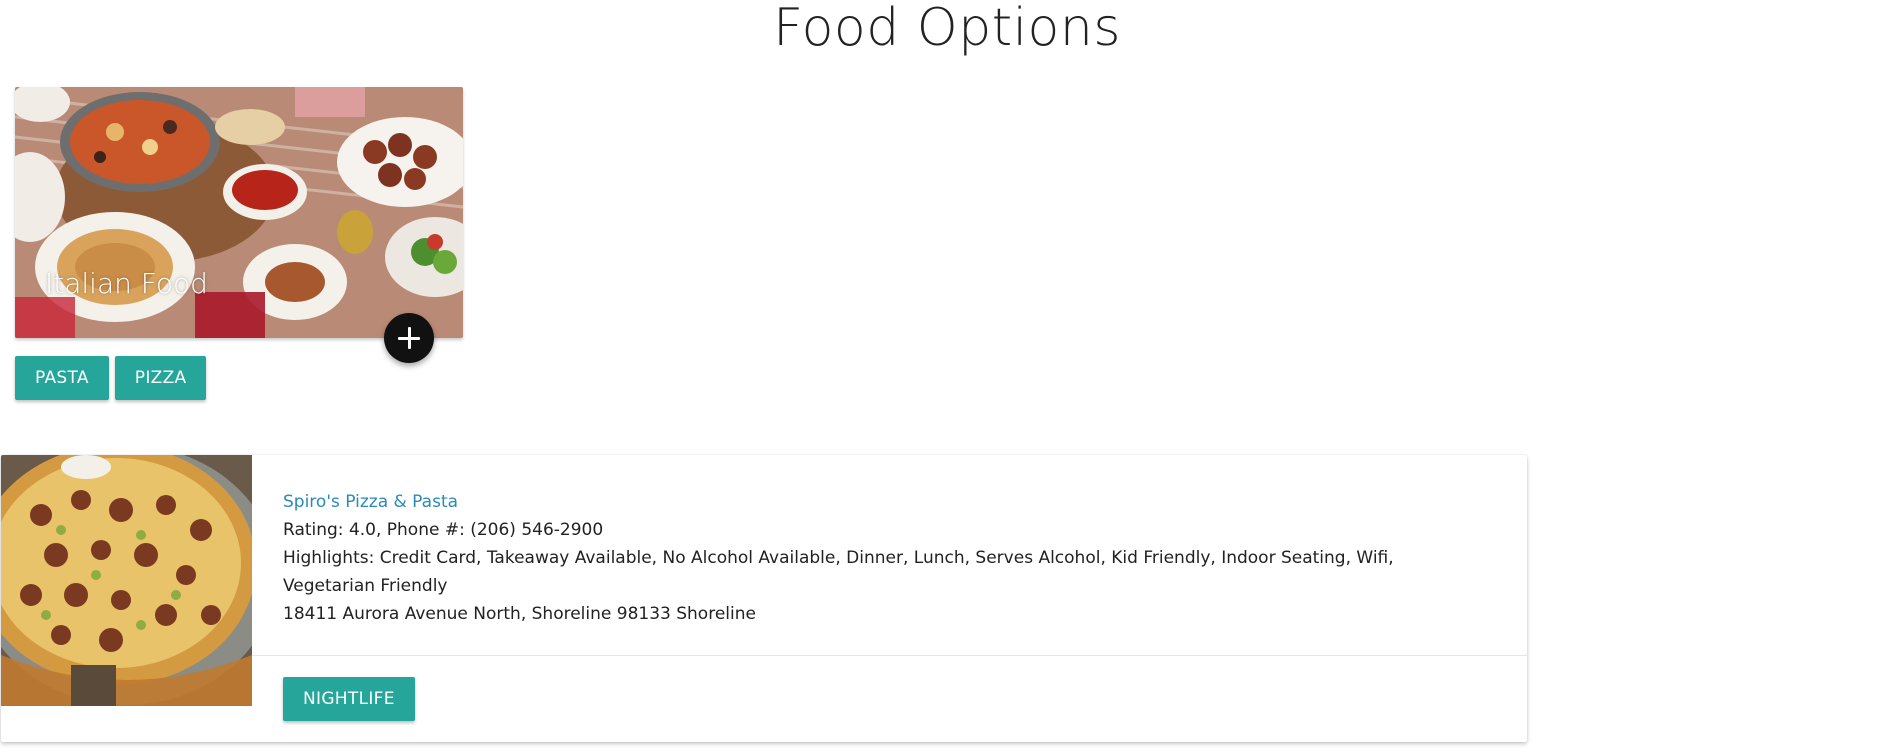  What do you see at coordinates (160, 378) in the screenshot?
I see `tag-pizza-button: PIZZA` at bounding box center [160, 378].